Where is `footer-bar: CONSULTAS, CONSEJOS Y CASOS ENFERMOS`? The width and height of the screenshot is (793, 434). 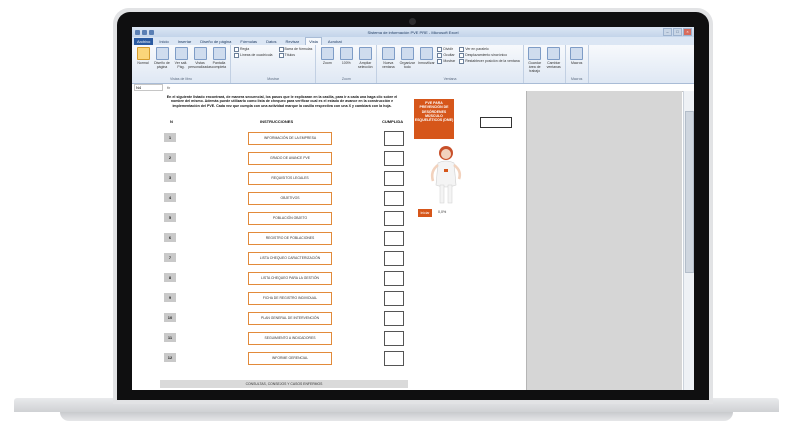
footer-bar: CONSULTAS, CONSEJOS Y CASOS ENFERMOS is located at coordinates (284, 384).